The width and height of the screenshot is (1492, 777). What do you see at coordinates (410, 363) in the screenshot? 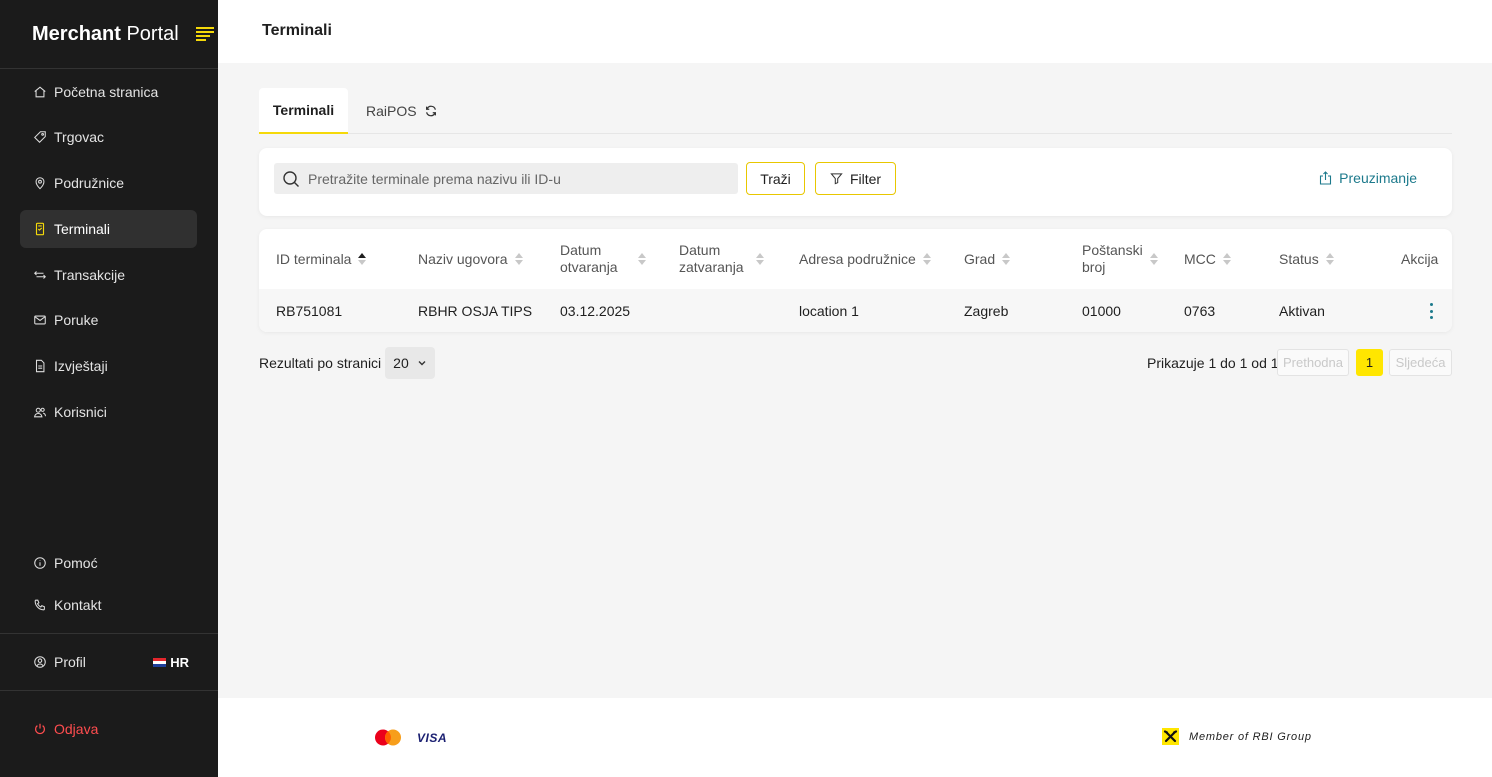
I see `rows-per-page-select: 20` at bounding box center [410, 363].